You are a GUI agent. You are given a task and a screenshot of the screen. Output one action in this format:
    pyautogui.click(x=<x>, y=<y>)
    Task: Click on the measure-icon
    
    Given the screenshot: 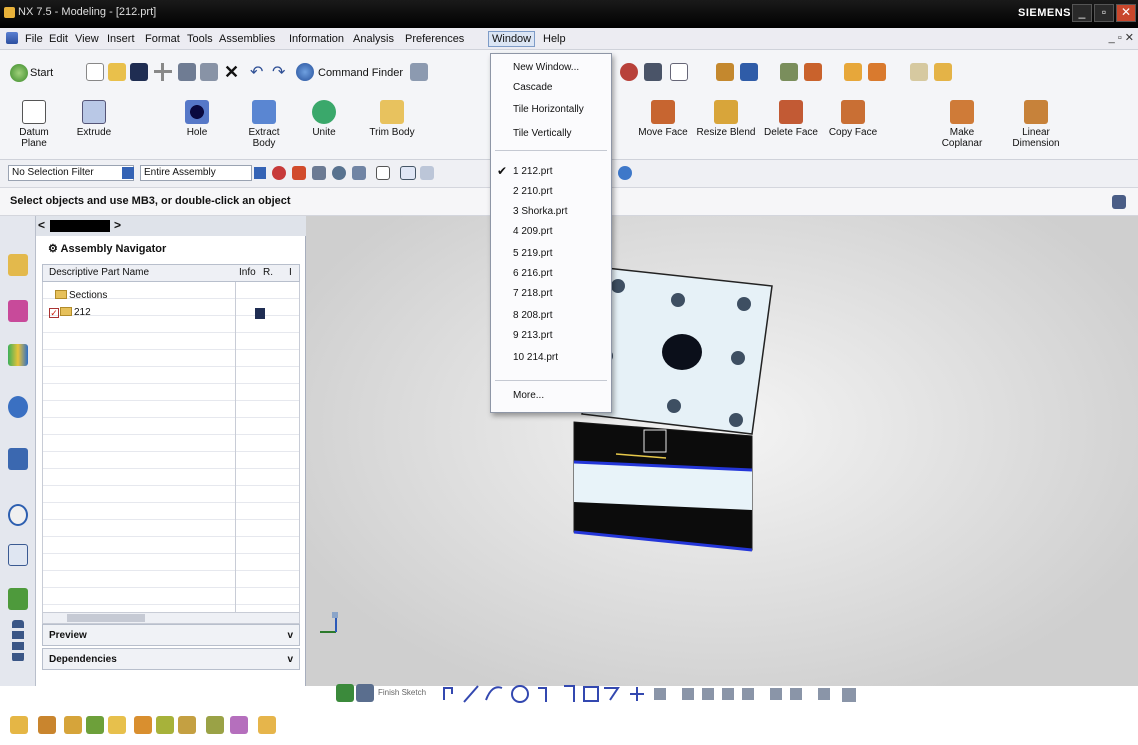 What is the action you would take?
    pyautogui.click(x=789, y=72)
    